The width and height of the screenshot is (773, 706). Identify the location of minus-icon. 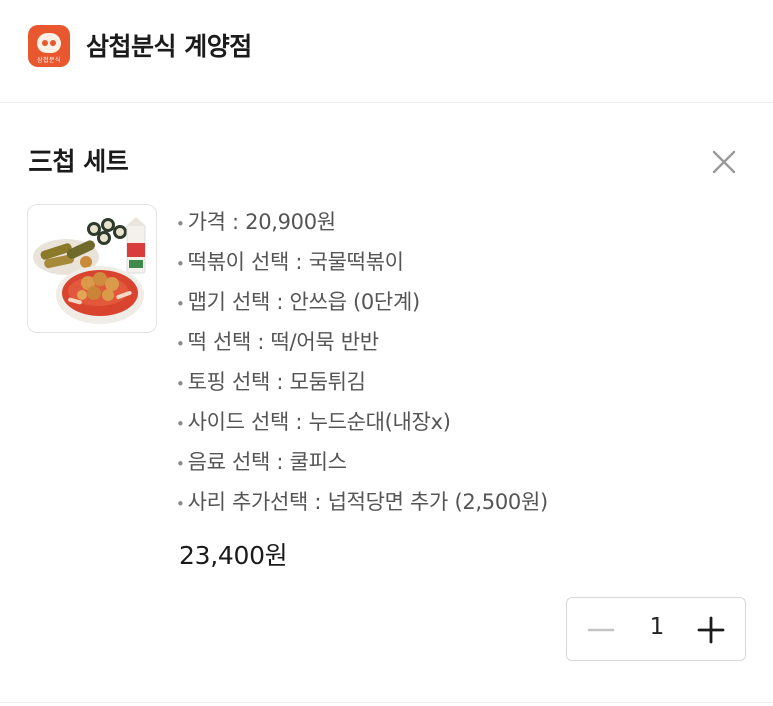
(601, 630).